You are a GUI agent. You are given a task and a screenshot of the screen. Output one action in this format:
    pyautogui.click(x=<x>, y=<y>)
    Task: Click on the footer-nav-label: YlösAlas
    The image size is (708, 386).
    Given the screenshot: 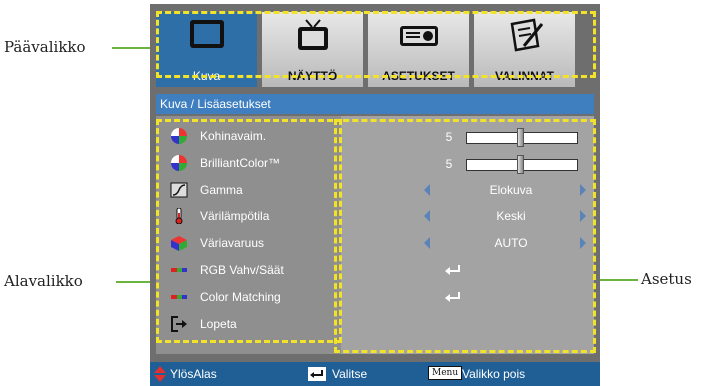 What is the action you would take?
    pyautogui.click(x=193, y=374)
    